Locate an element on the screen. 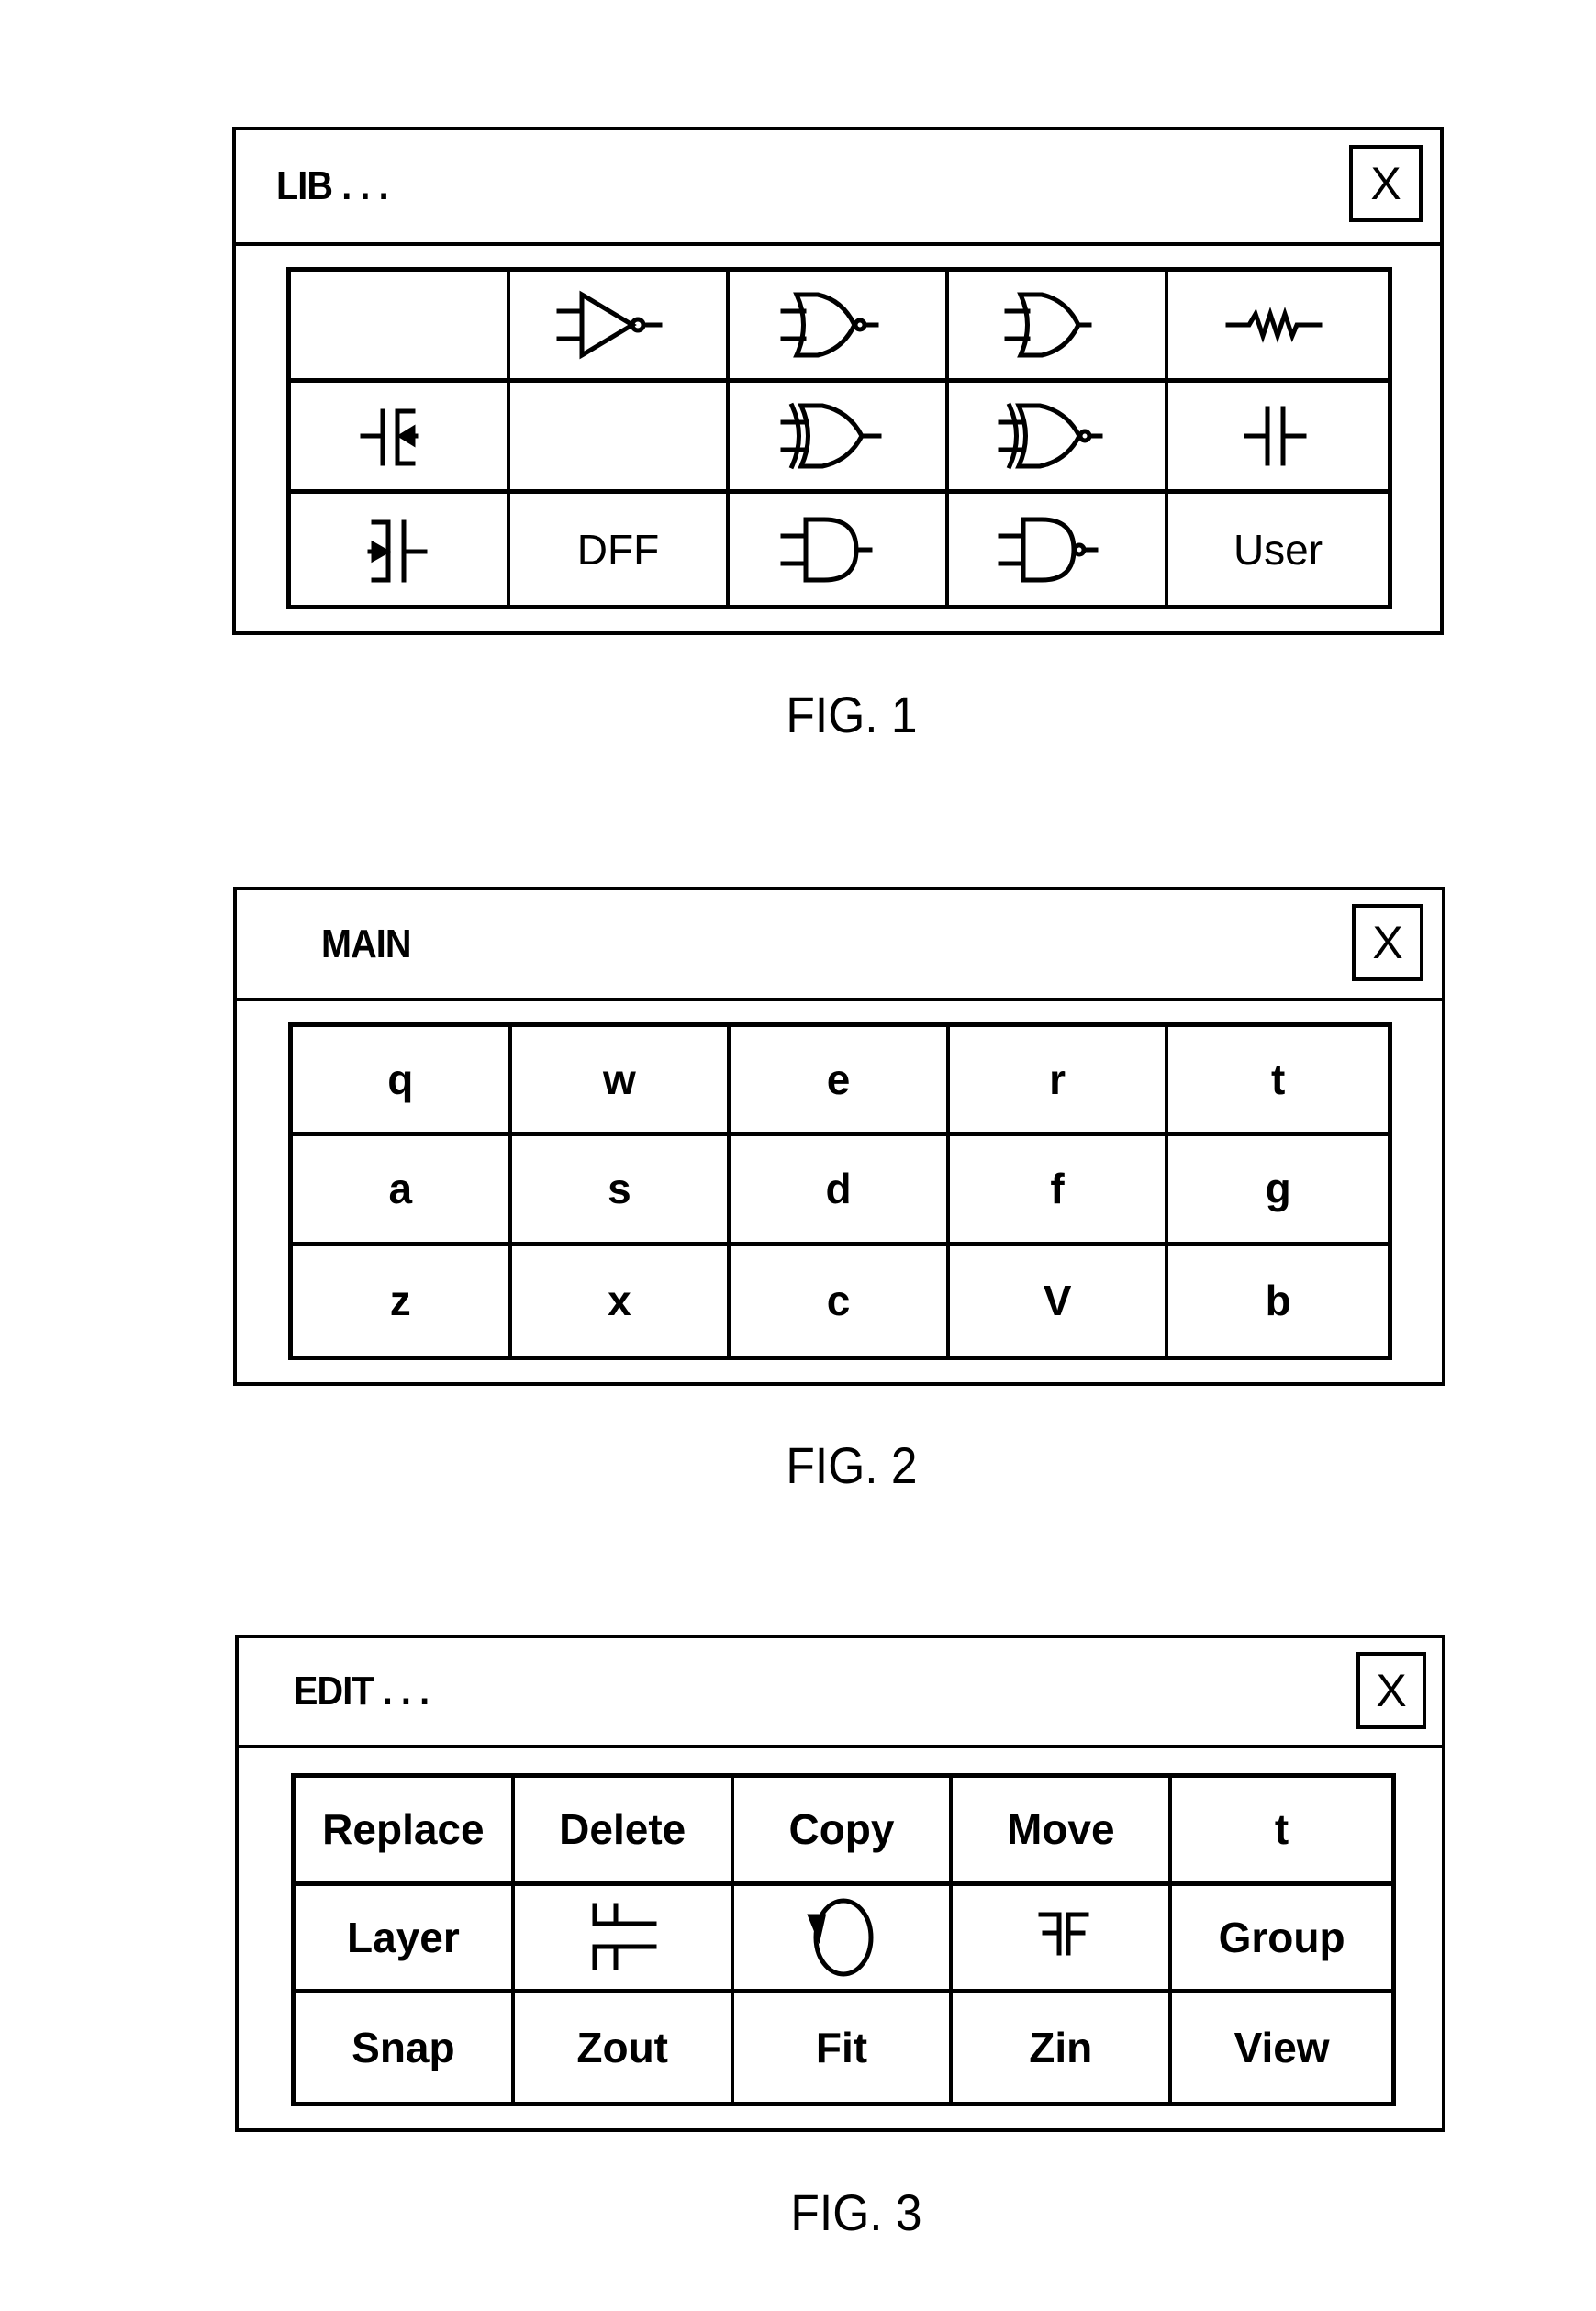  edit-split-button is located at coordinates (624, 1939).